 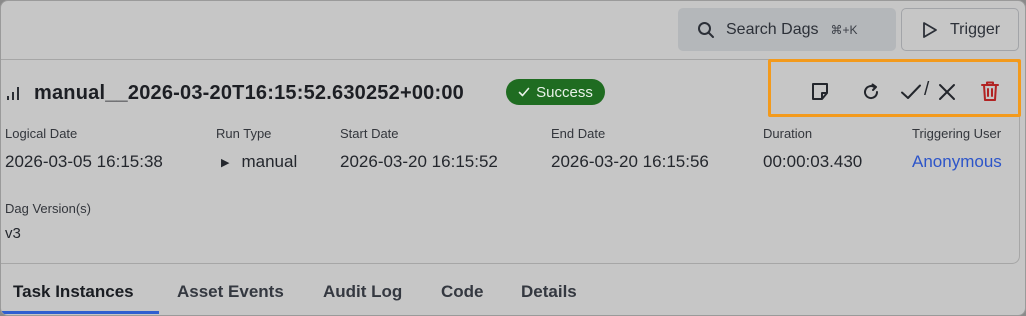 I want to click on dag-version-label: Dag Version(s), so click(x=48, y=208).